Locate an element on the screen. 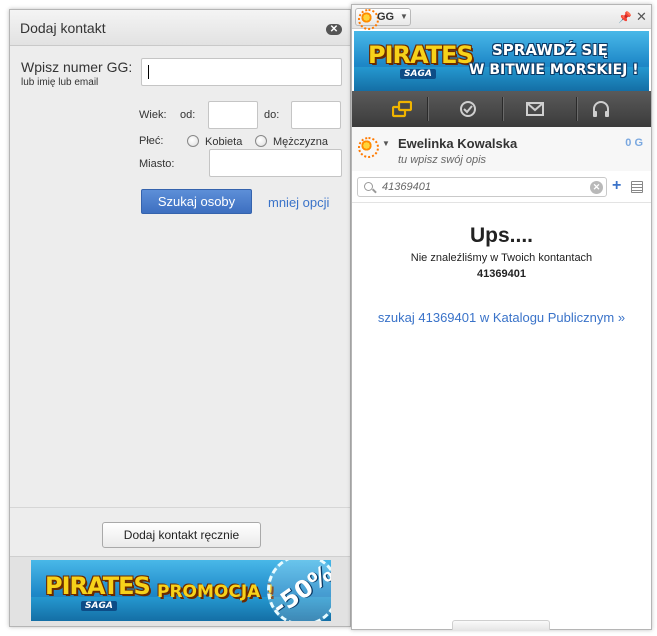 This screenshot has width=657, height=636. contact-search-value: 41369401 is located at coordinates (406, 187).